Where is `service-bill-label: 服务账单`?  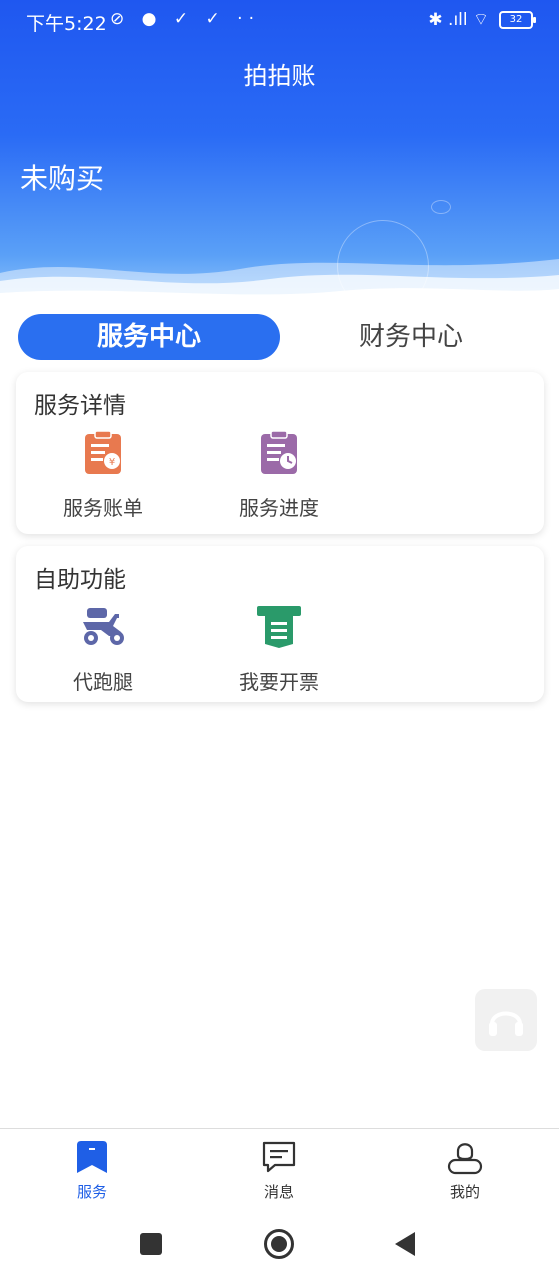 service-bill-label: 服务账单 is located at coordinates (103, 508).